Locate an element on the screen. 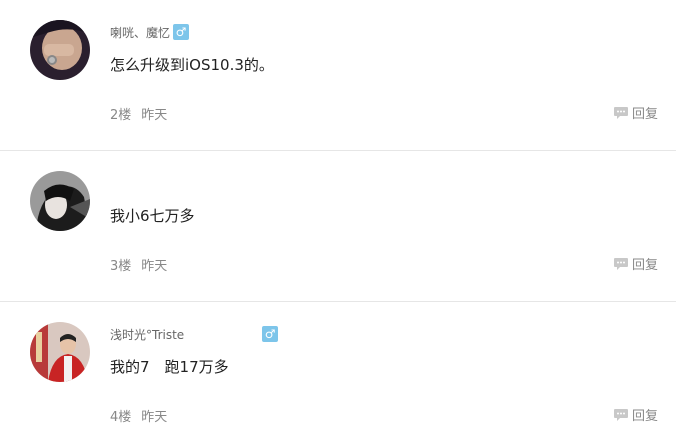 The image size is (676, 436). floor-number: 2楼 is located at coordinates (121, 115).